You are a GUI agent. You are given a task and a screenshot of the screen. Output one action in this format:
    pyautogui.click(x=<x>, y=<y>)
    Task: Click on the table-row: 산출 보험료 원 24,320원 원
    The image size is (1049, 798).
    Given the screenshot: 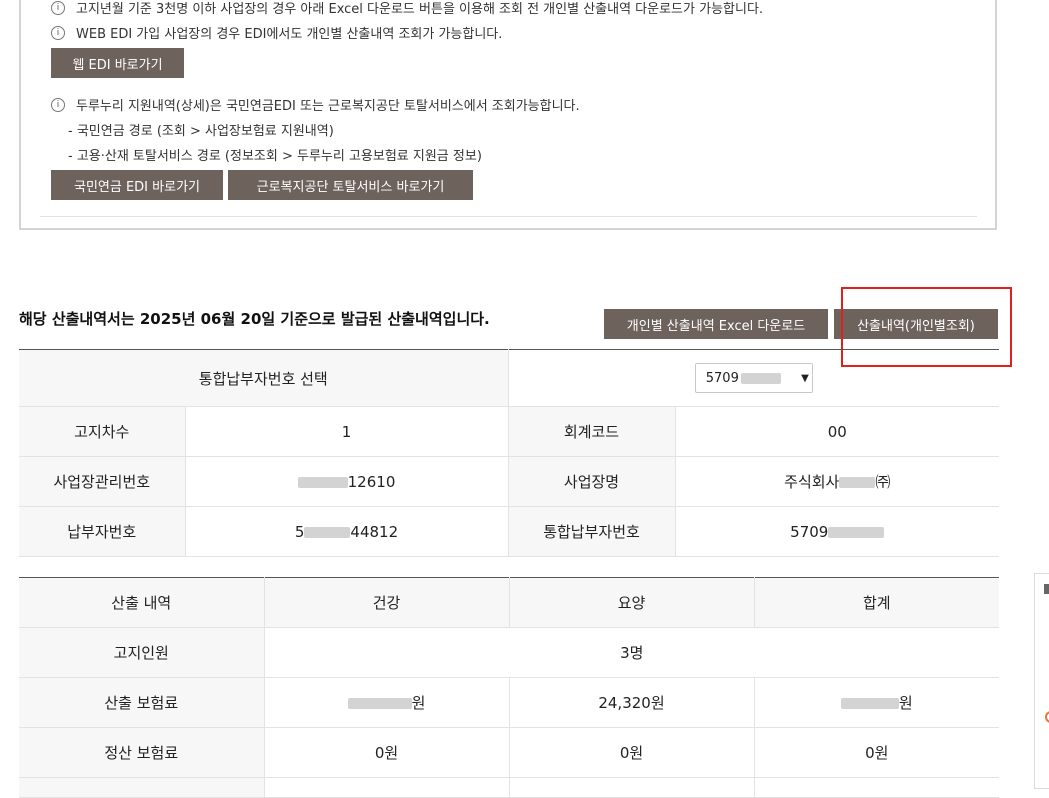 What is the action you would take?
    pyautogui.click(x=509, y=702)
    